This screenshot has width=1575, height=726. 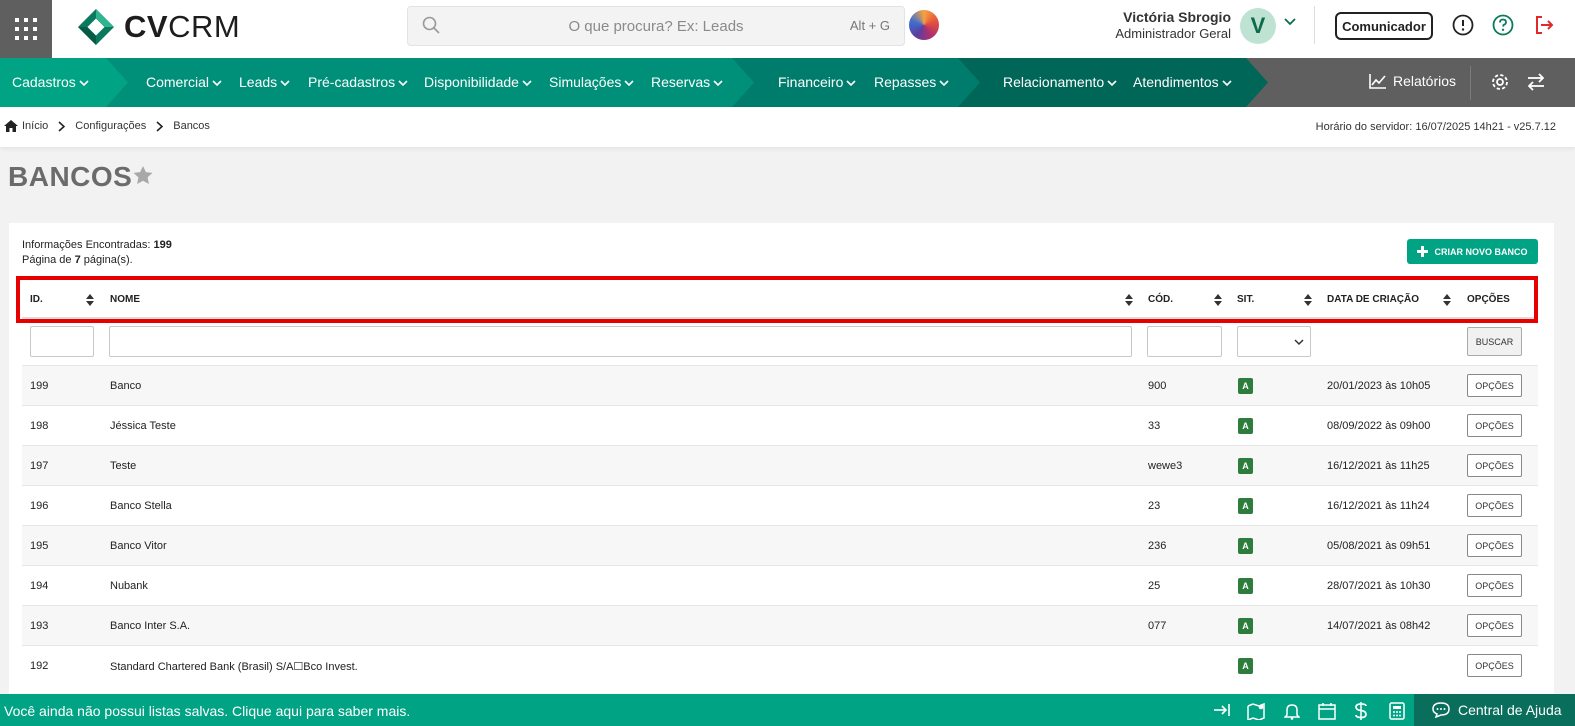 What do you see at coordinates (1544, 25) in the screenshot?
I see `logout-icon` at bounding box center [1544, 25].